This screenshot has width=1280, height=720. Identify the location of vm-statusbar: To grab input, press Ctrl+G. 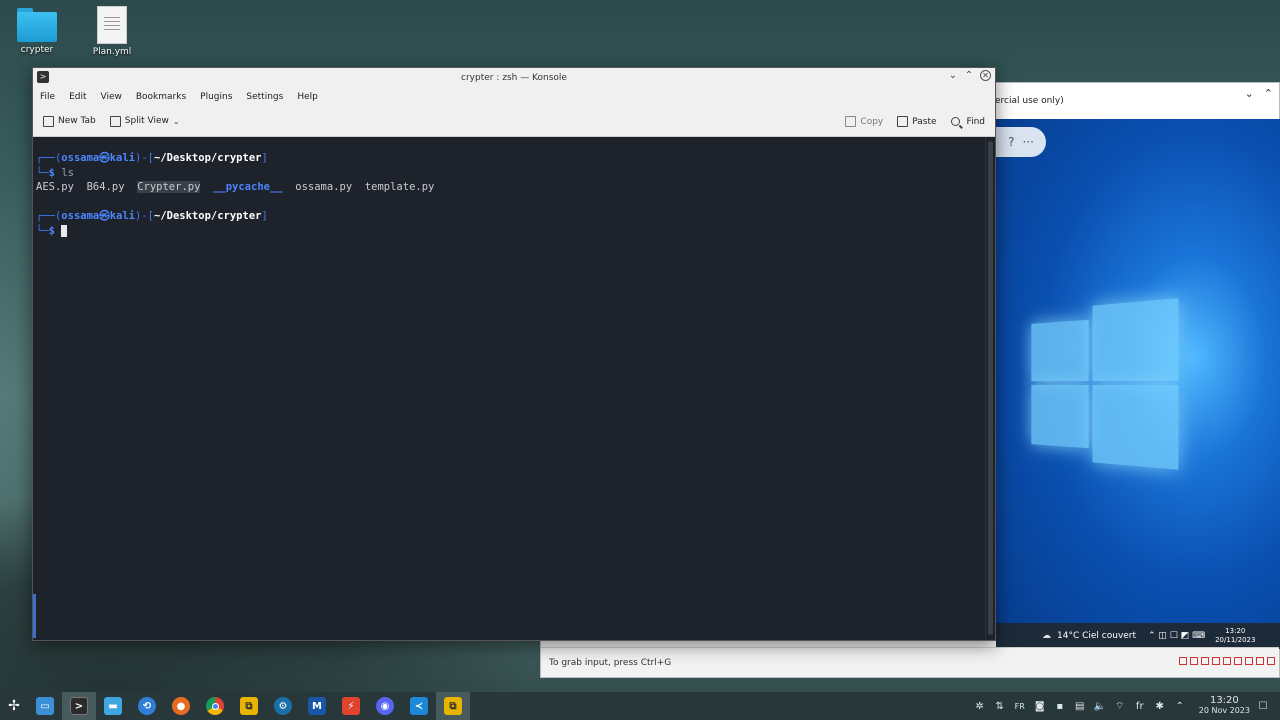
(910, 662).